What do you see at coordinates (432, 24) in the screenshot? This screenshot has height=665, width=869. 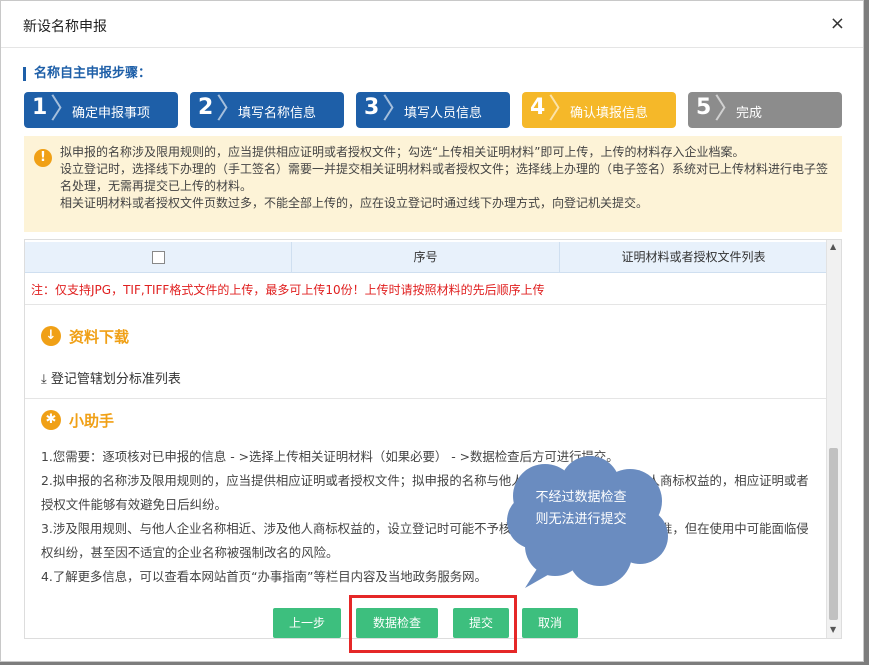 I see `dialog-titlebar: 新设名称申报 ×` at bounding box center [432, 24].